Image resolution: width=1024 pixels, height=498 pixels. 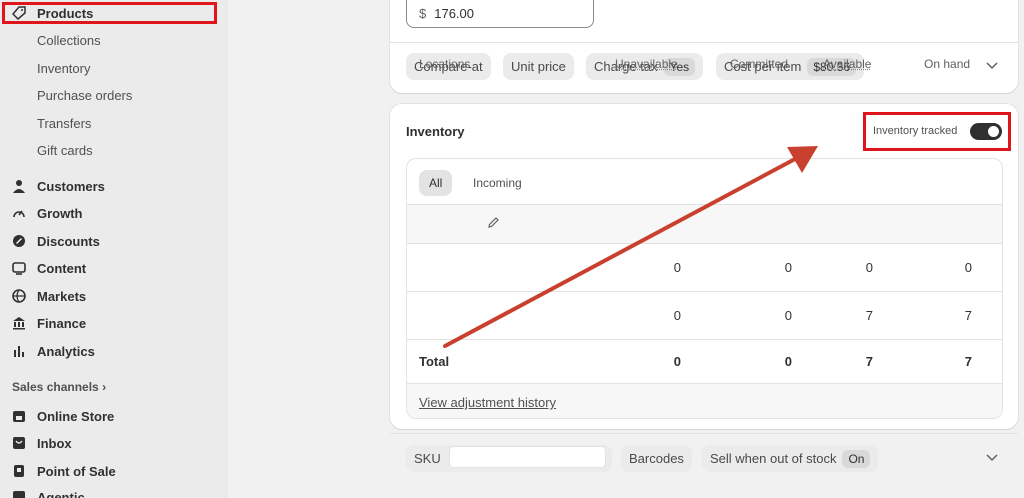 What do you see at coordinates (500, 14) in the screenshot?
I see `price-input: $ 176.00` at bounding box center [500, 14].